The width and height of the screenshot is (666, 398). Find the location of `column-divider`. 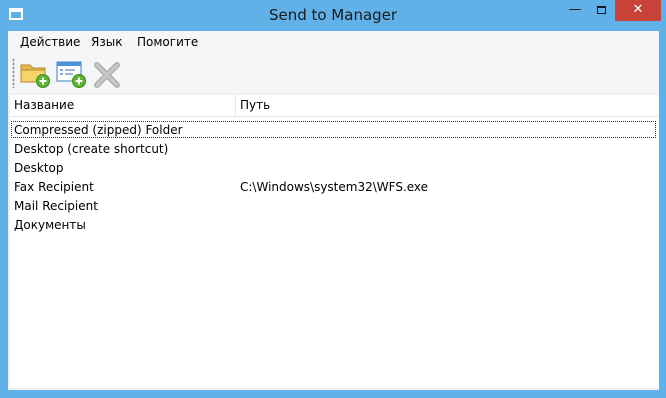

column-divider is located at coordinates (235, 105).